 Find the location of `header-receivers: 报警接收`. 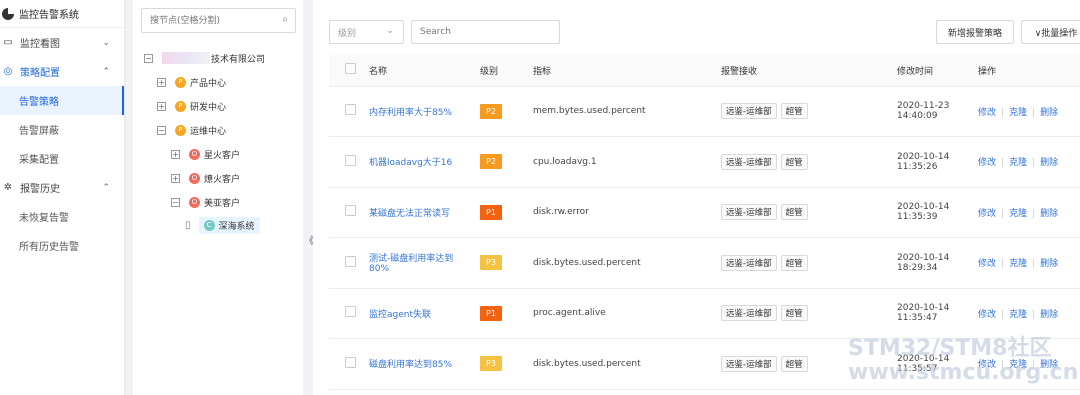

header-receivers: 报警接收 is located at coordinates (809, 71).